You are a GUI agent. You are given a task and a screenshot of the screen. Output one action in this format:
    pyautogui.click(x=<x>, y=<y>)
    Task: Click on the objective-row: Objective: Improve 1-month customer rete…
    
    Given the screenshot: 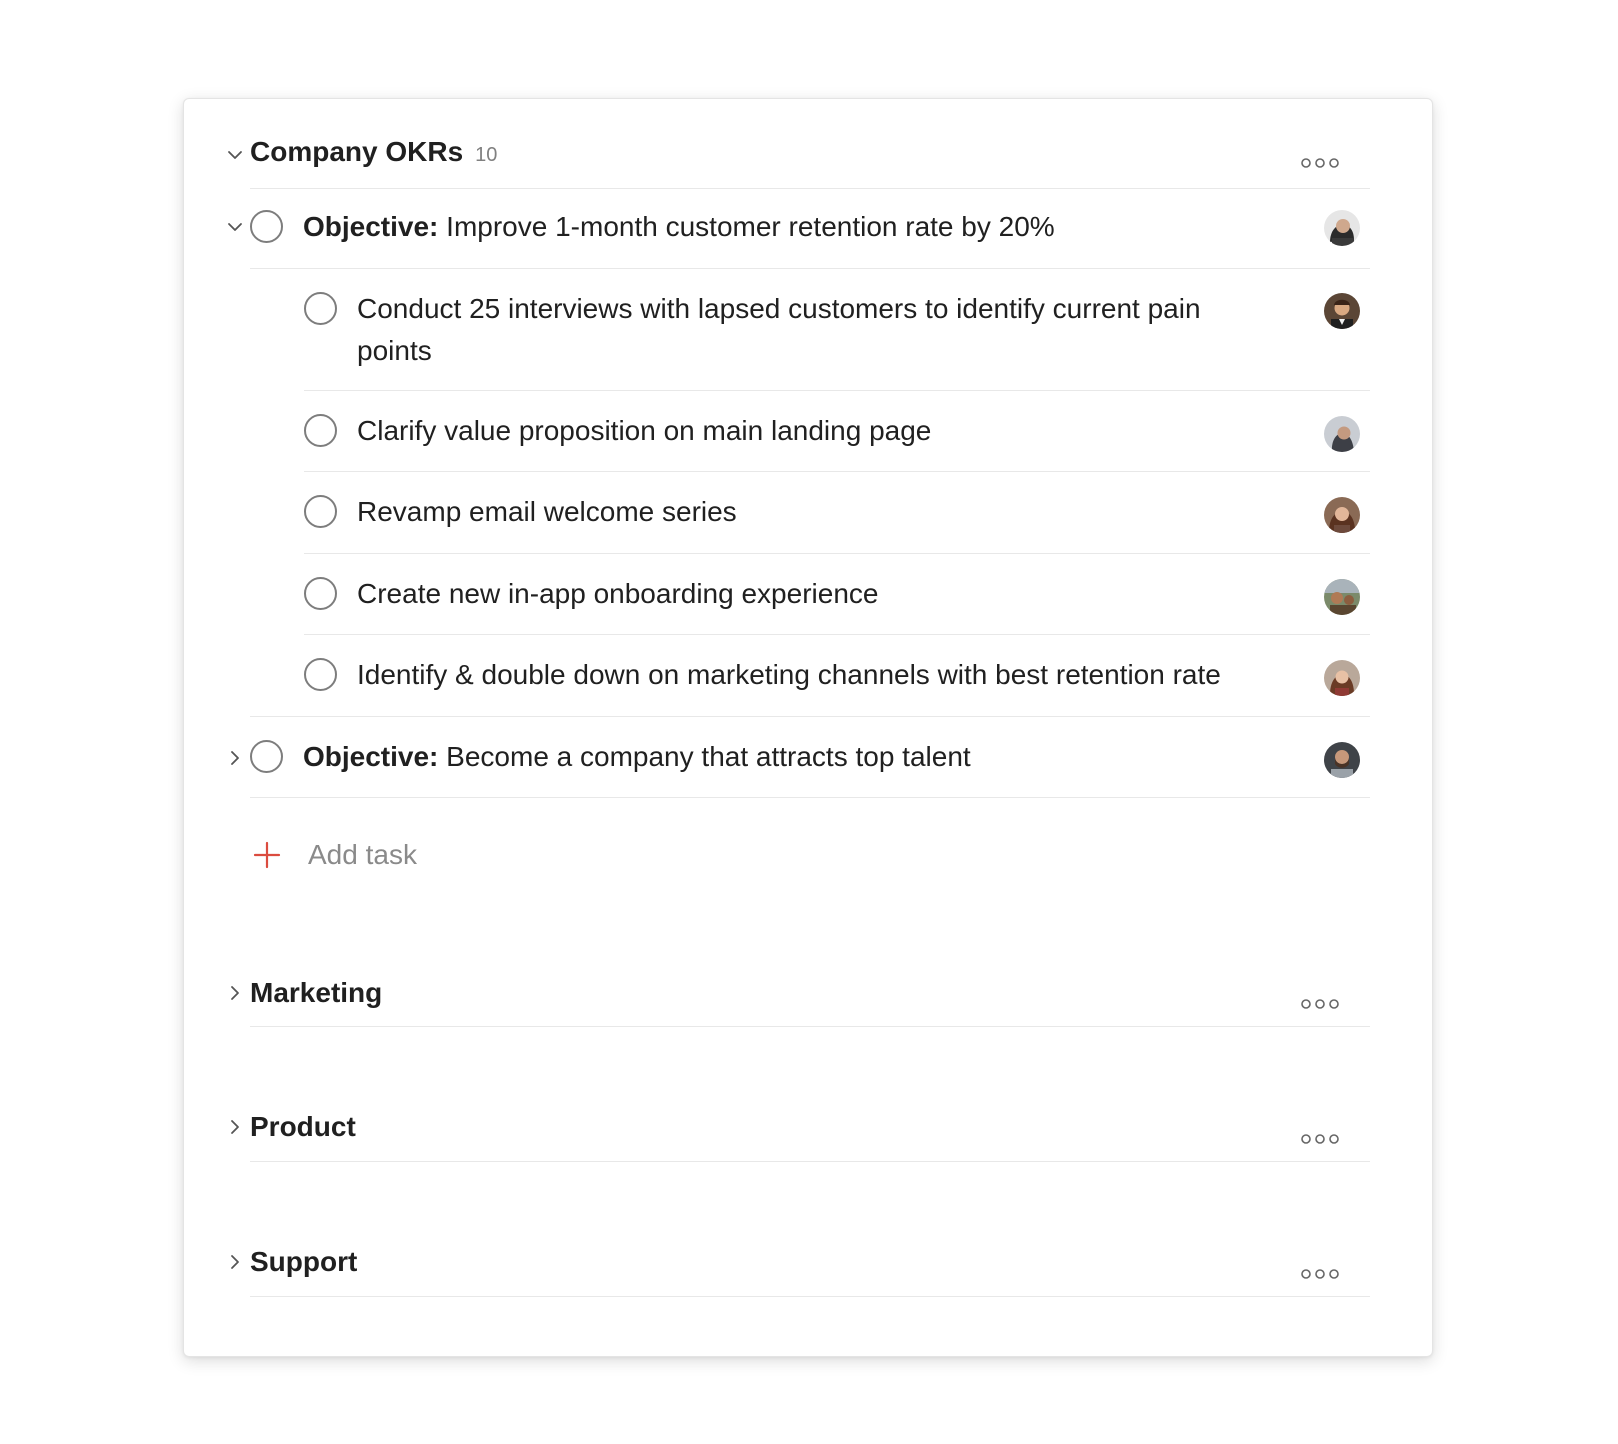 What is the action you would take?
    pyautogui.click(x=803, y=227)
    